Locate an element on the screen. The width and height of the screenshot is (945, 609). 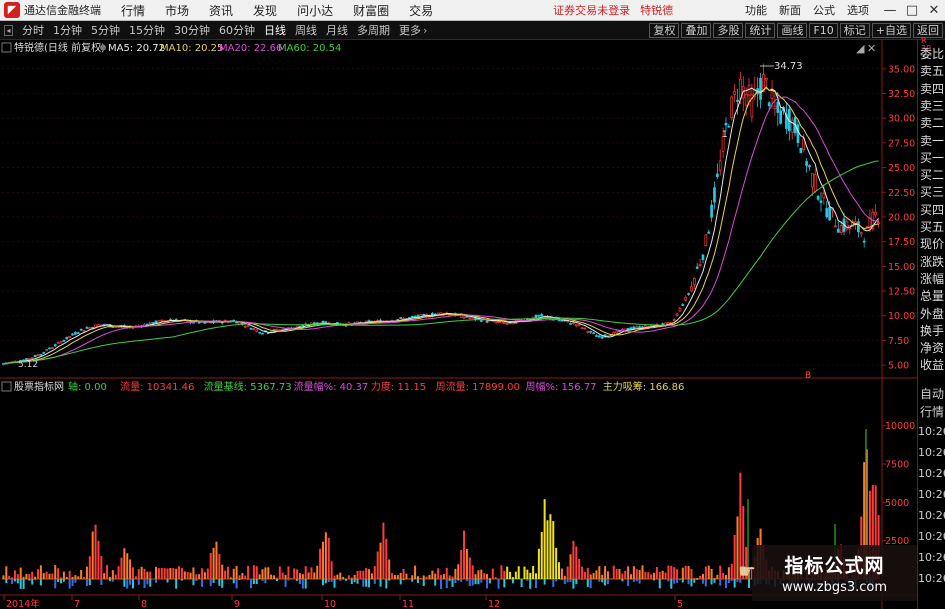
period-weekly: 周线 is located at coordinates (306, 30).